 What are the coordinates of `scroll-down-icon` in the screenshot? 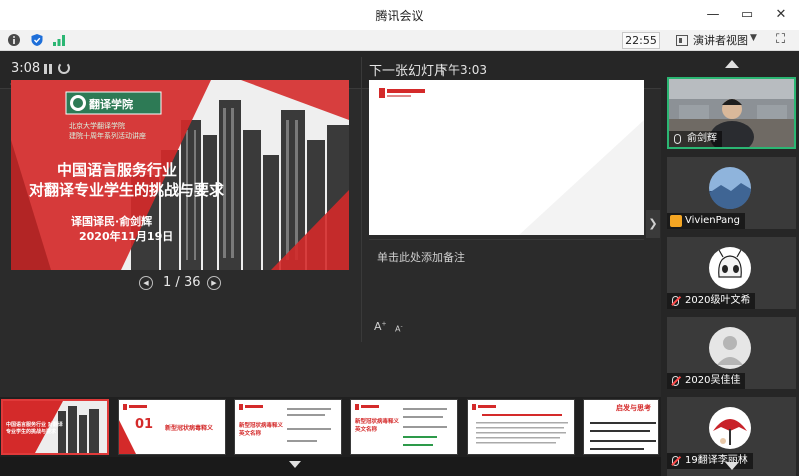 It's located at (732, 466).